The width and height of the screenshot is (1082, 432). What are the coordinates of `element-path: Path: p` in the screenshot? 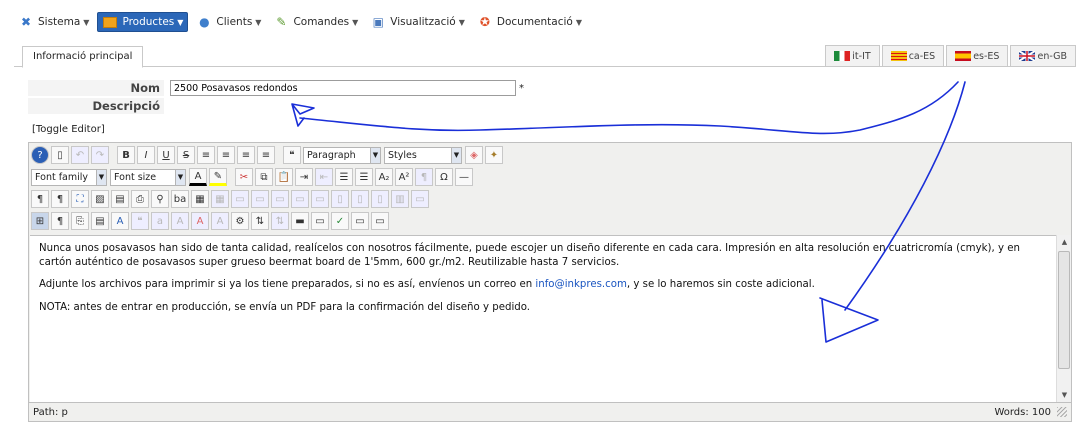 It's located at (50, 412).